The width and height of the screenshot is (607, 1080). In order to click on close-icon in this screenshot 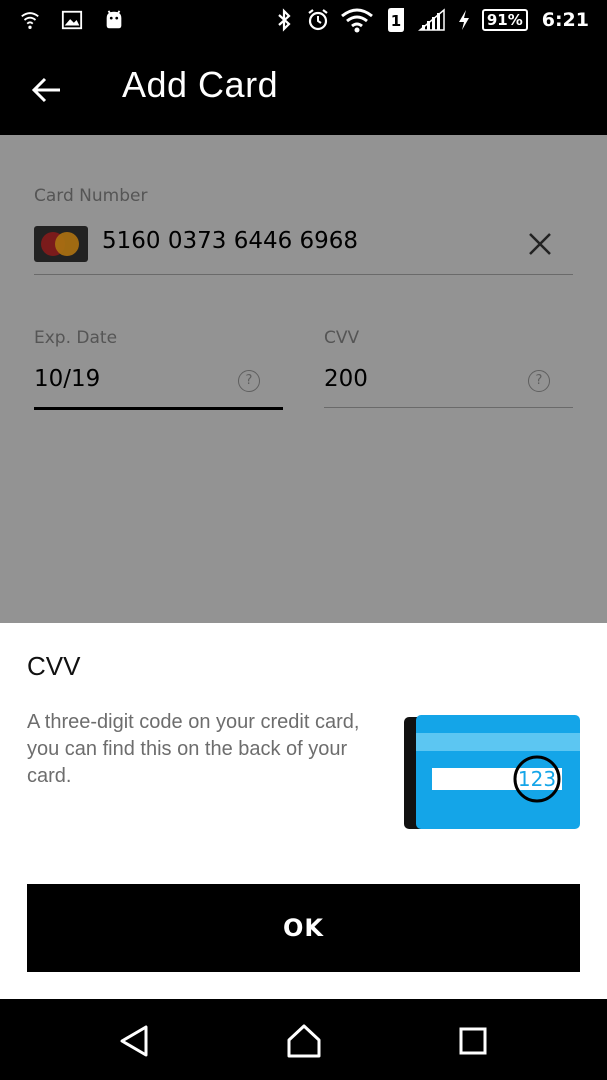, I will do `click(540, 244)`.